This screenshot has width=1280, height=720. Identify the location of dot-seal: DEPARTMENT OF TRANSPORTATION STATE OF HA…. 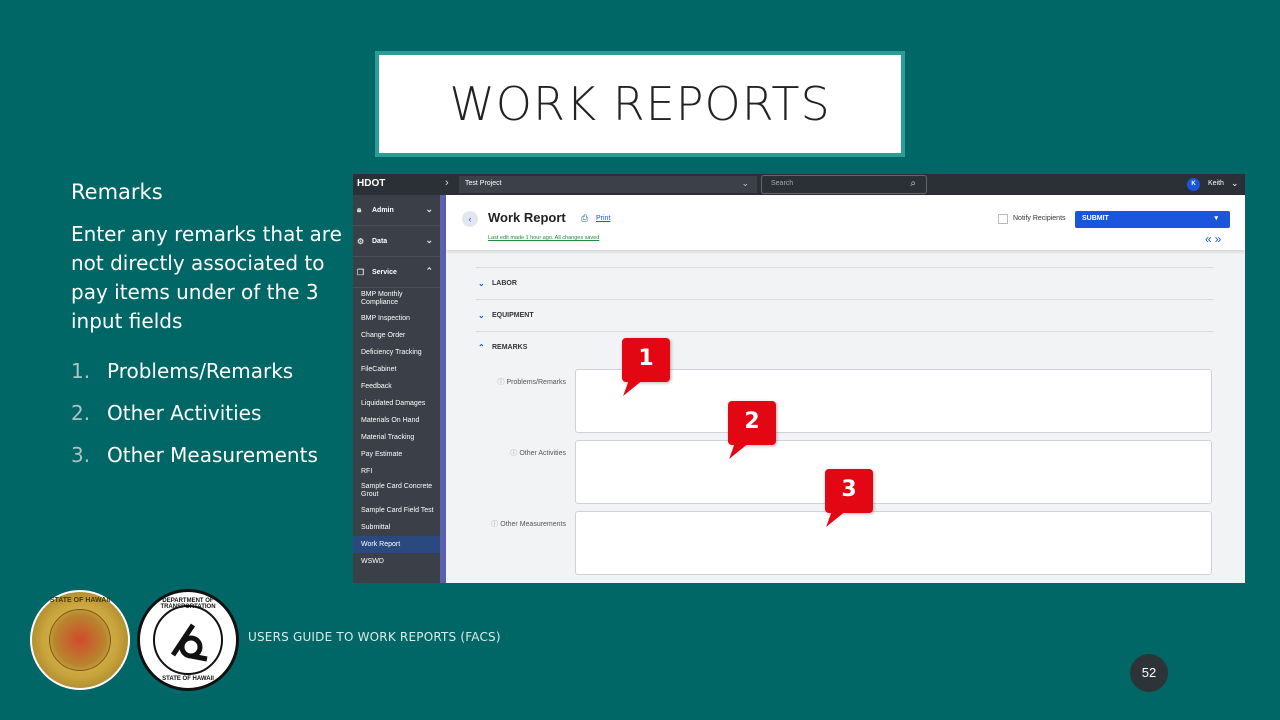
(188, 640).